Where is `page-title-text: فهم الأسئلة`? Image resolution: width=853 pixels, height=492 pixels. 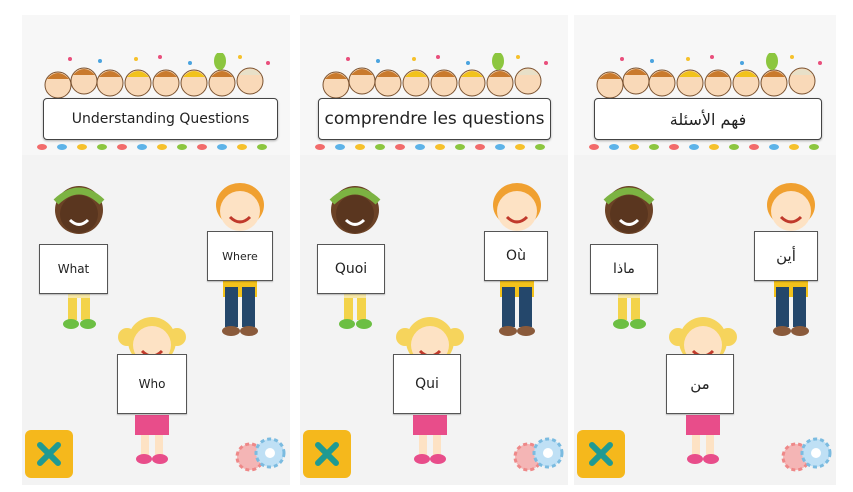
page-title-text: فهم الأسئلة is located at coordinates (708, 119).